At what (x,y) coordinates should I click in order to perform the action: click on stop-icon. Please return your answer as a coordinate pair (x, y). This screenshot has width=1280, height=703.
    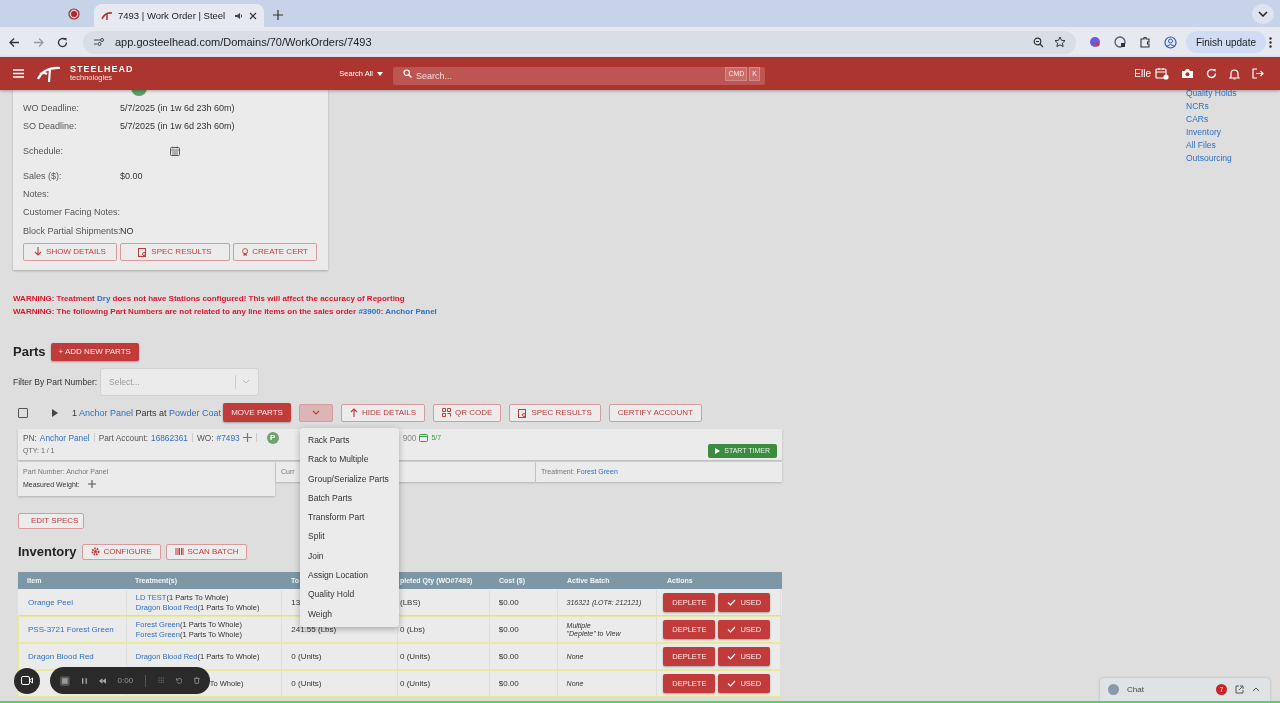
    Looking at the image, I should click on (65, 680).